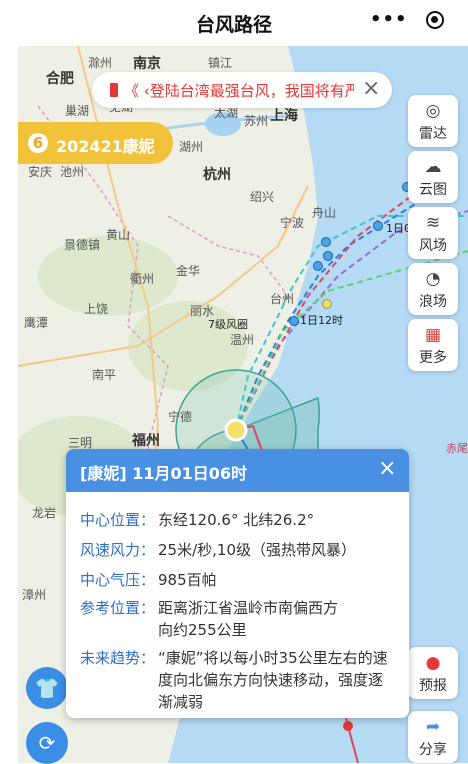  What do you see at coordinates (77, 111) in the screenshot?
I see `map-label-chaohu: 巢湖` at bounding box center [77, 111].